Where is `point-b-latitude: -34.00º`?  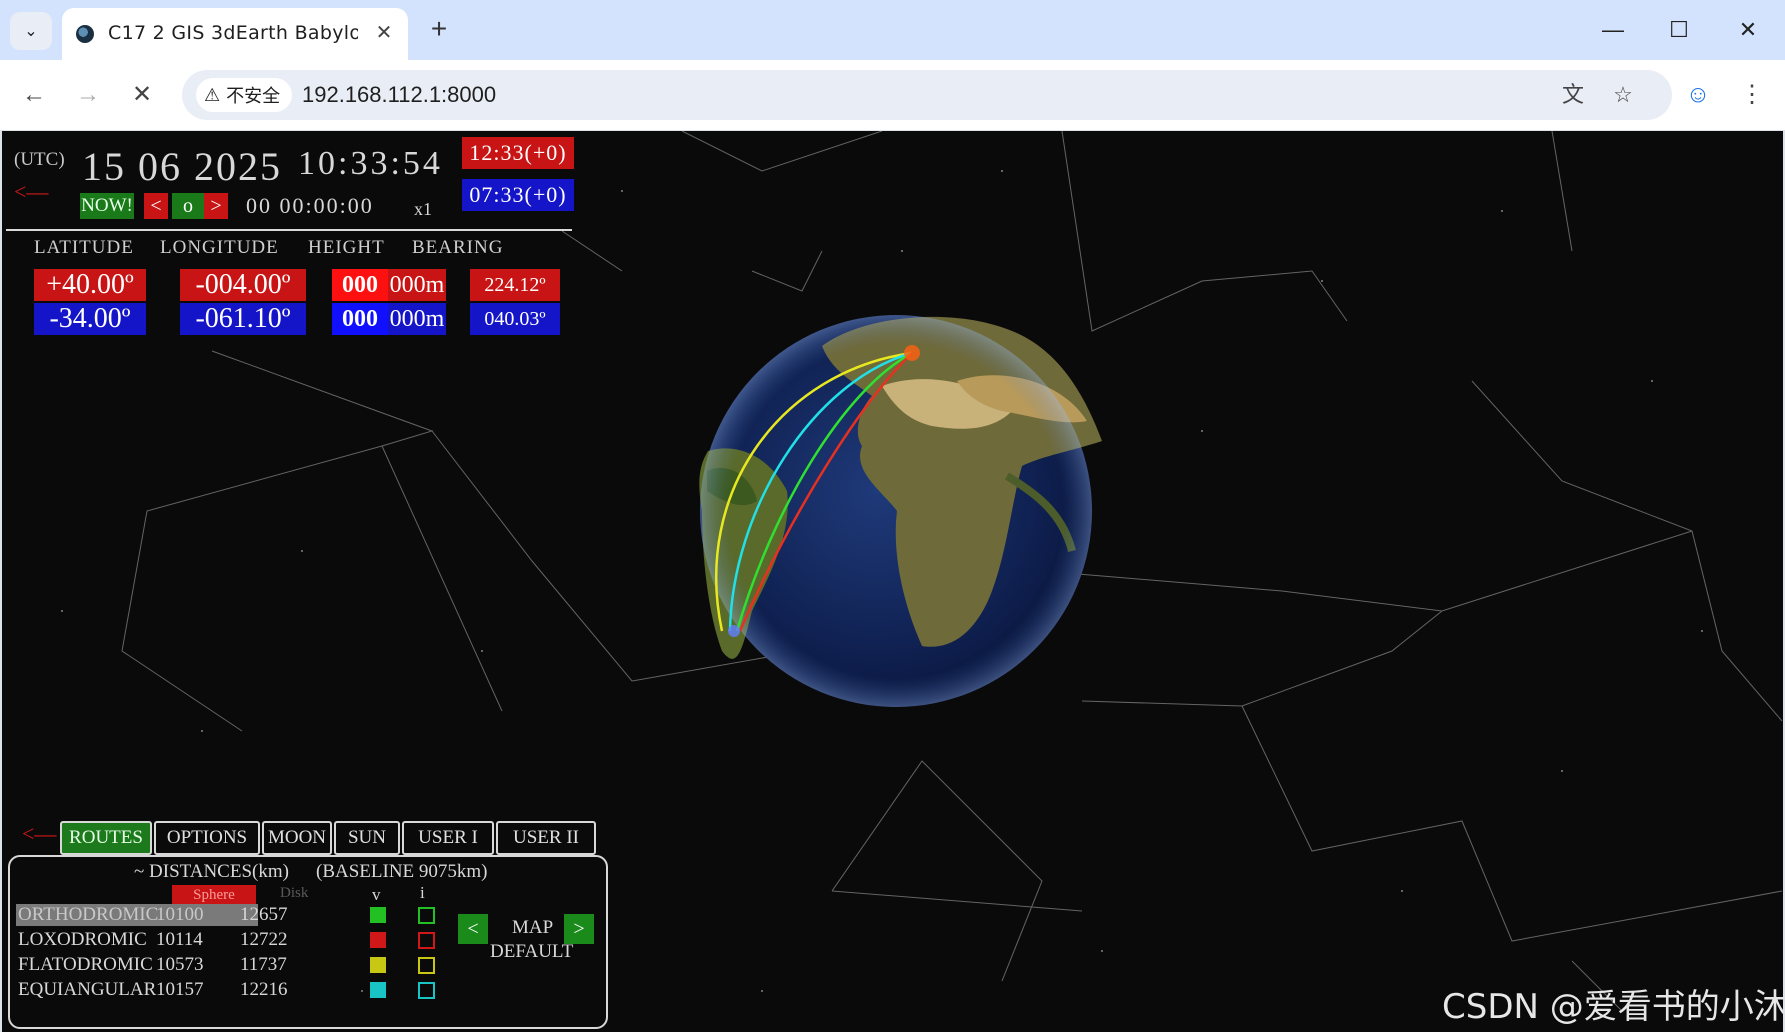
point-b-latitude: -34.00º is located at coordinates (90, 319).